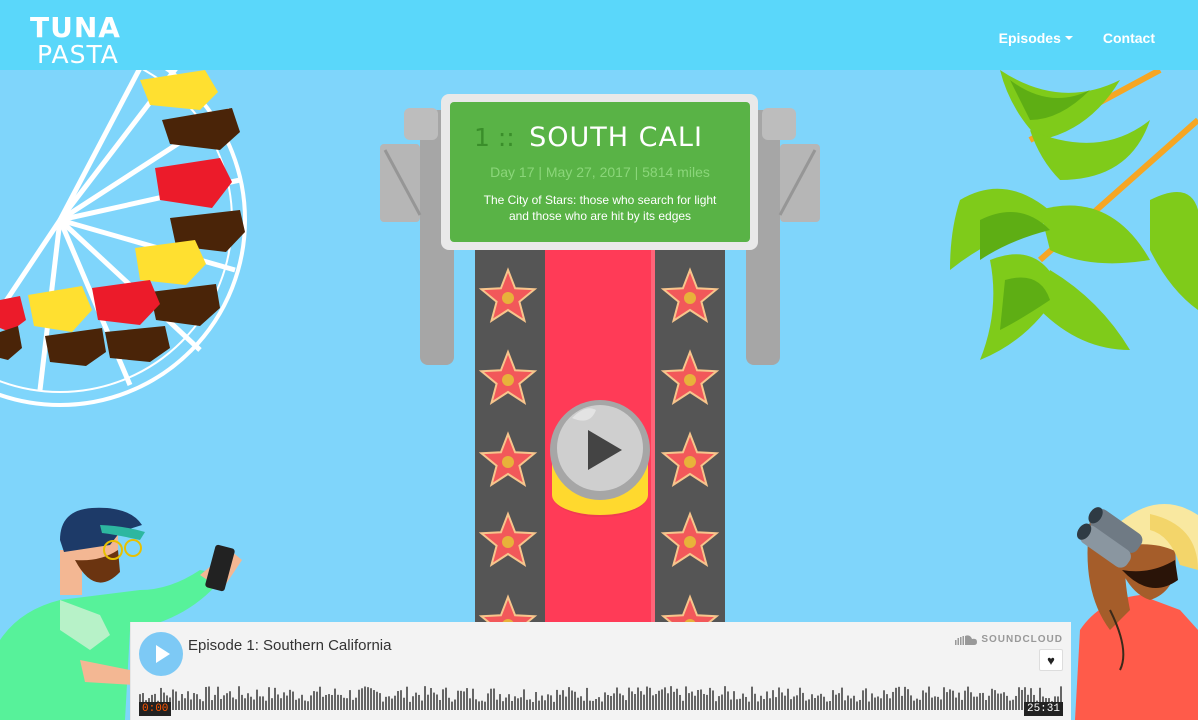 The width and height of the screenshot is (1198, 720). Describe the element at coordinates (601, 700) in the screenshot. I see `waveform` at that location.